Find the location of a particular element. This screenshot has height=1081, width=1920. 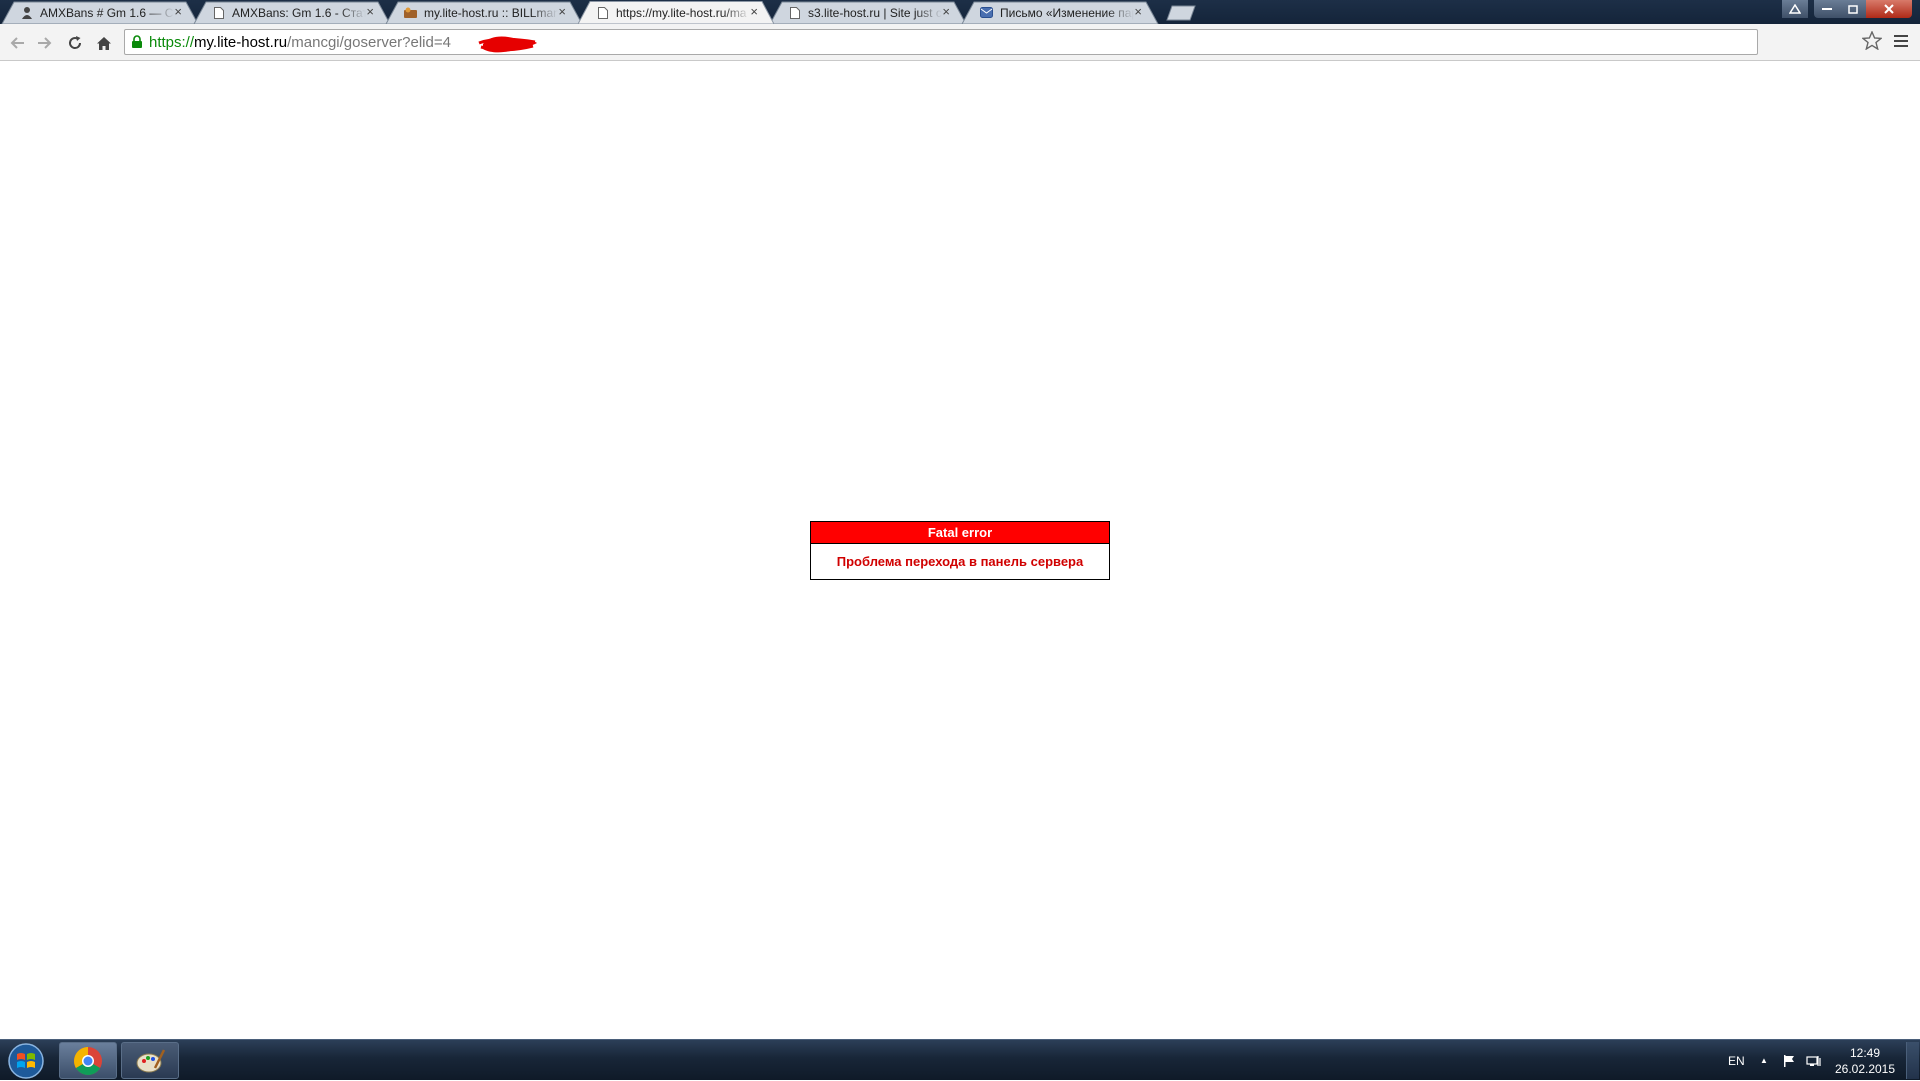

tab-title: s3.lite-host.ru | Site just cr is located at coordinates (875, 13).